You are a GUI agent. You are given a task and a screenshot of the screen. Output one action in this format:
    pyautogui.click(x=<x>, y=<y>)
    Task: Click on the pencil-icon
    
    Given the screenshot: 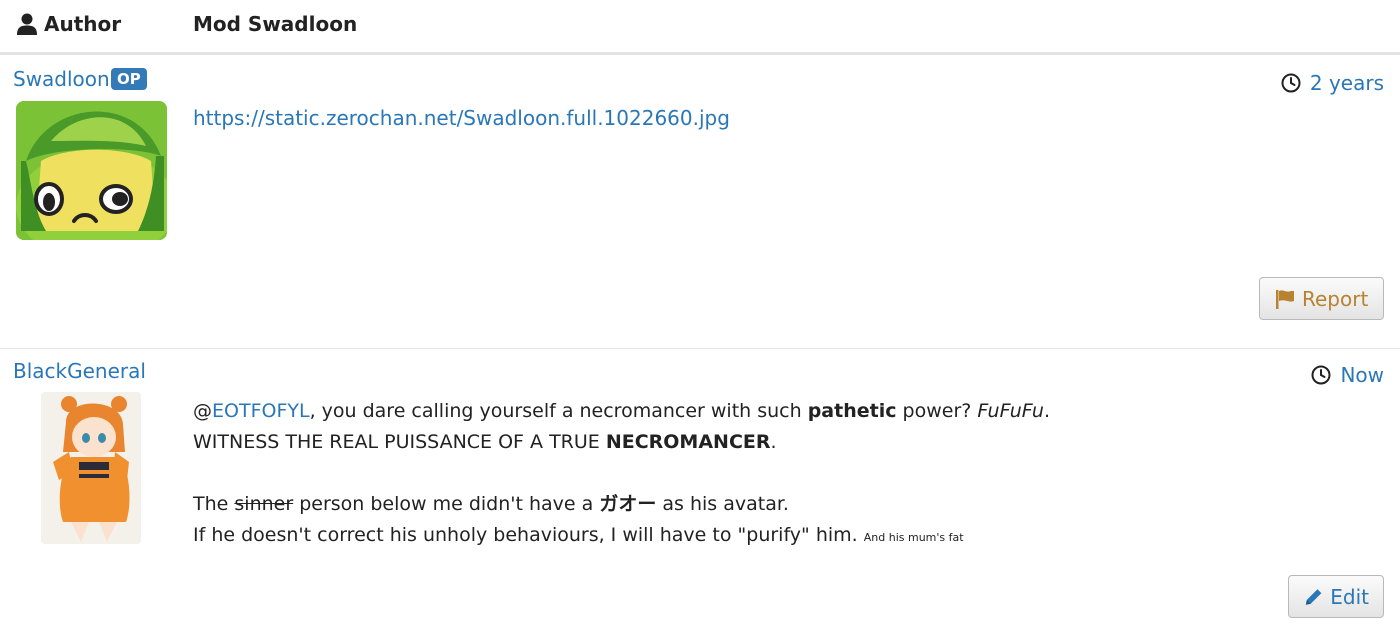 What is the action you would take?
    pyautogui.click(x=1313, y=596)
    